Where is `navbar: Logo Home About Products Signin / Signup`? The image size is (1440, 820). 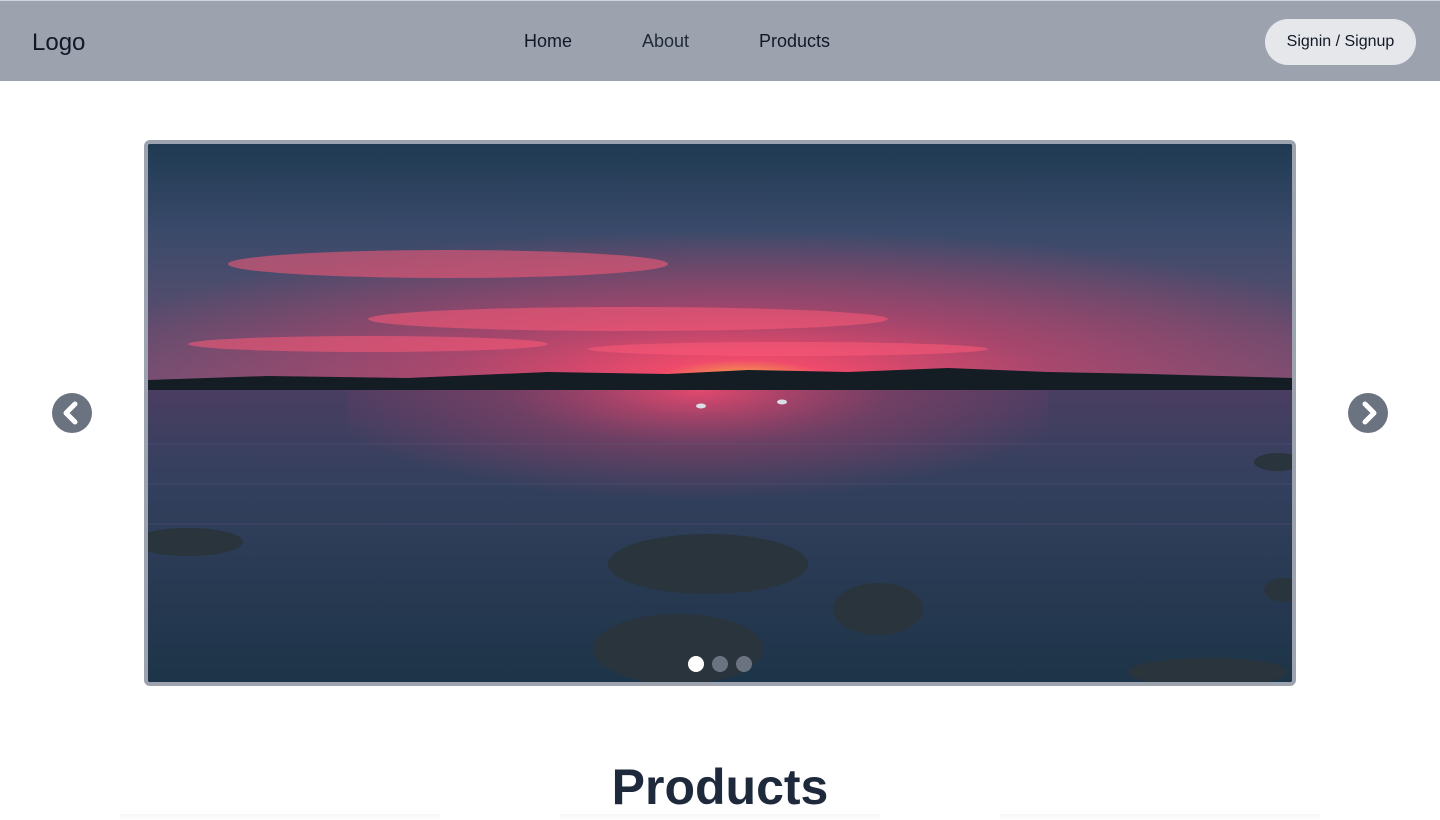
navbar: Logo Home About Products Signin / Signup is located at coordinates (720, 40).